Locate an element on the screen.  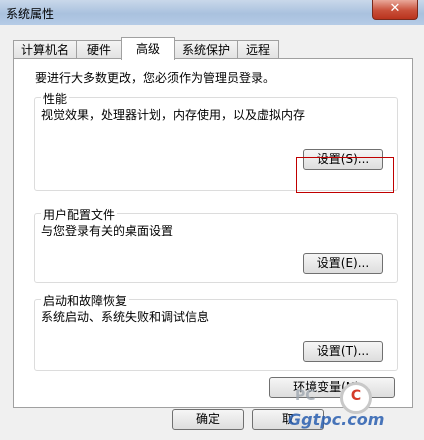
watermark-site-text: Ggtpc.com is located at coordinates (336, 419).